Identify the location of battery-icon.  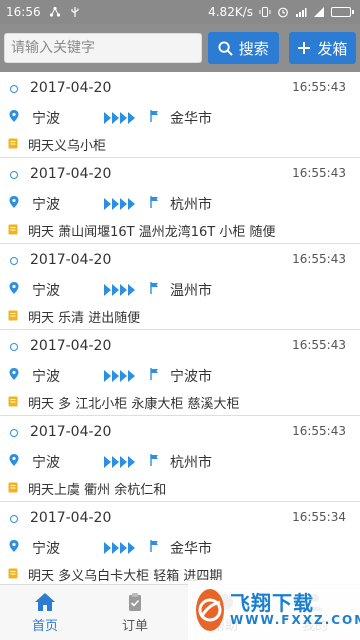
(342, 12).